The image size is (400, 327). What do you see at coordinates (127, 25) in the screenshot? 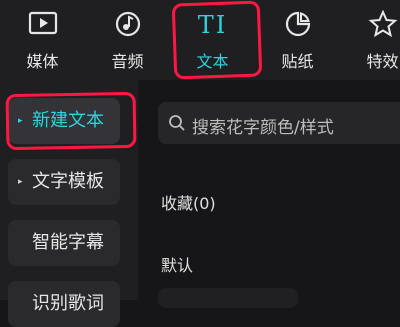
I see `music-note-icon` at bounding box center [127, 25].